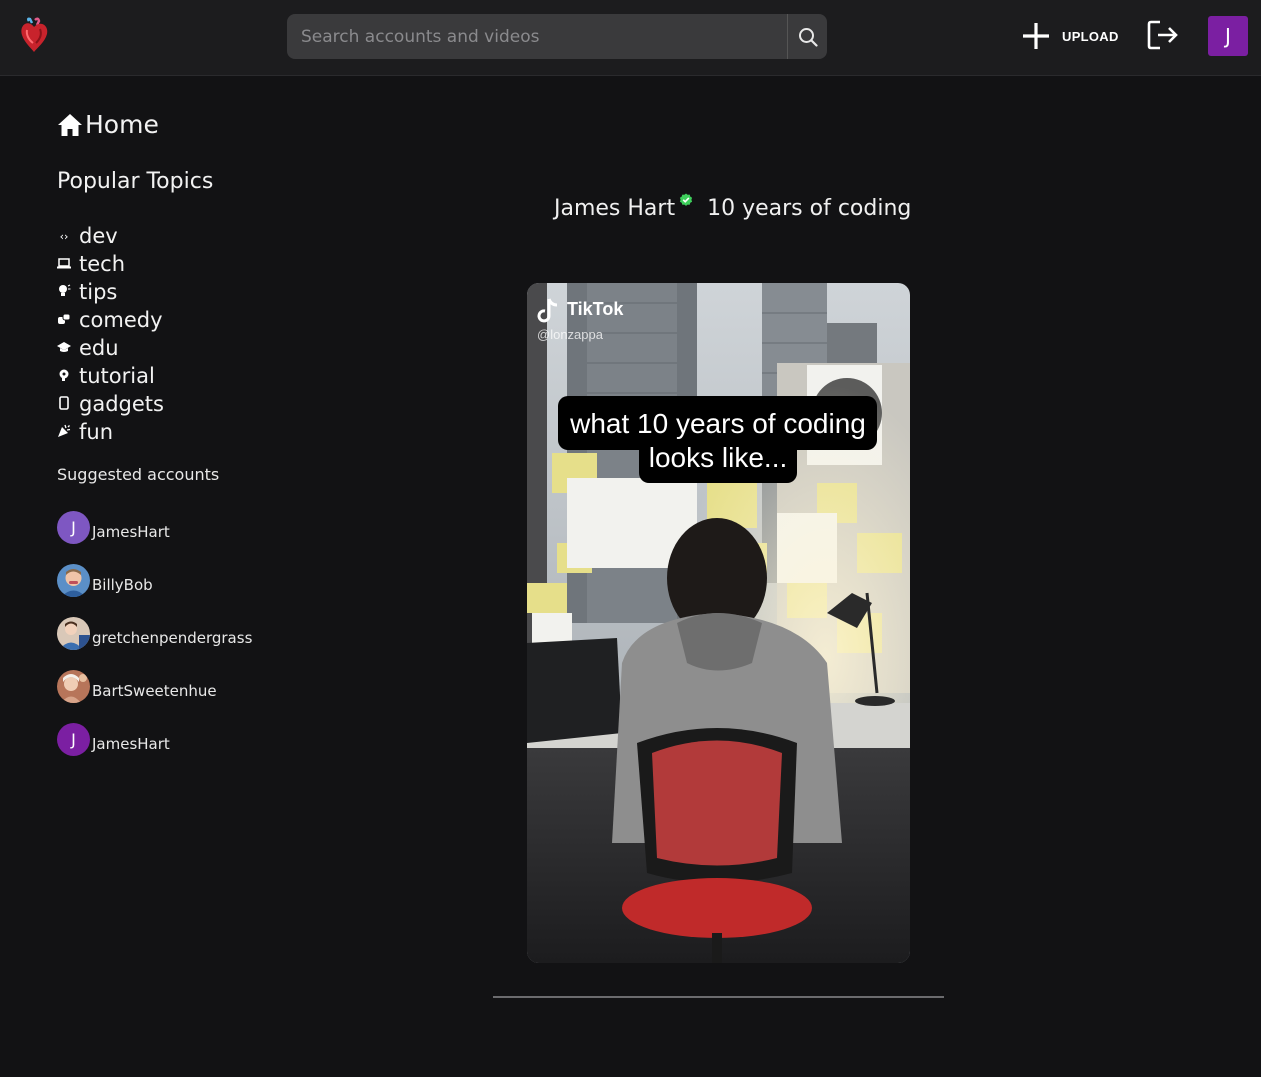  What do you see at coordinates (1090, 36) in the screenshot?
I see `upload-label: UPLOAD` at bounding box center [1090, 36].